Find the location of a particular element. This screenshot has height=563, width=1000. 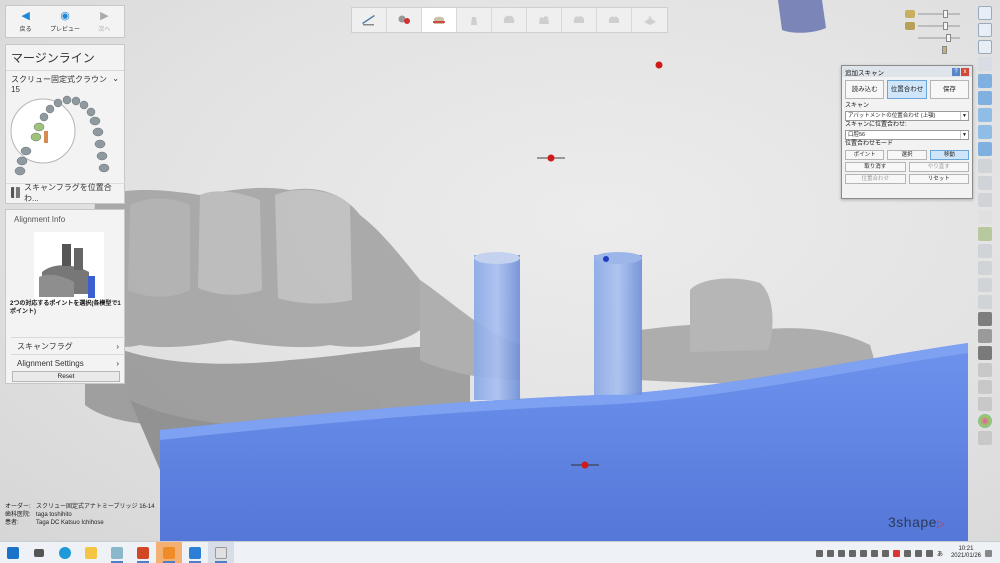

preview-button: ◉ プレビュー is located at coordinates (64, 21).